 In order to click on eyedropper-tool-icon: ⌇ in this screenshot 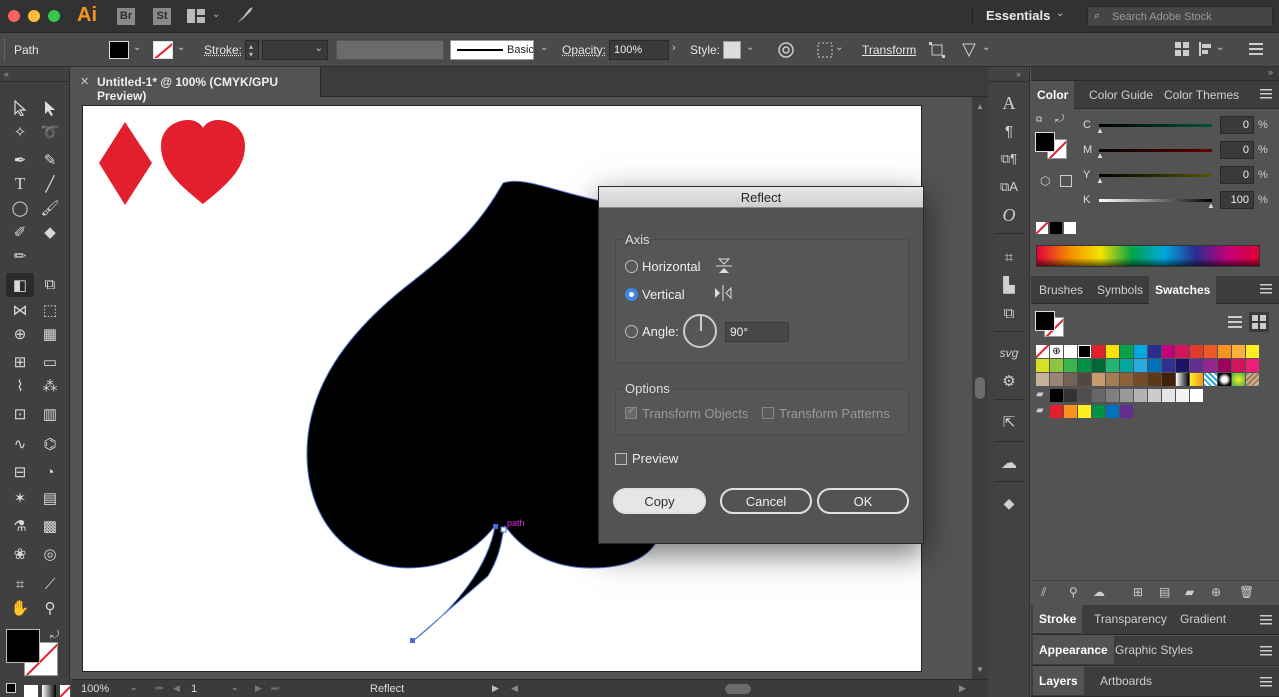, I will do `click(20, 386)`.